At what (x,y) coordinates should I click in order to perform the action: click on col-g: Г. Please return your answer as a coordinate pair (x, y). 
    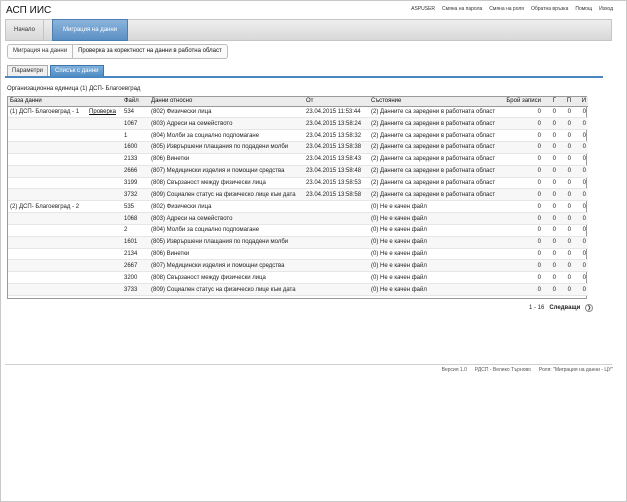
    Looking at the image, I should click on (550, 102).